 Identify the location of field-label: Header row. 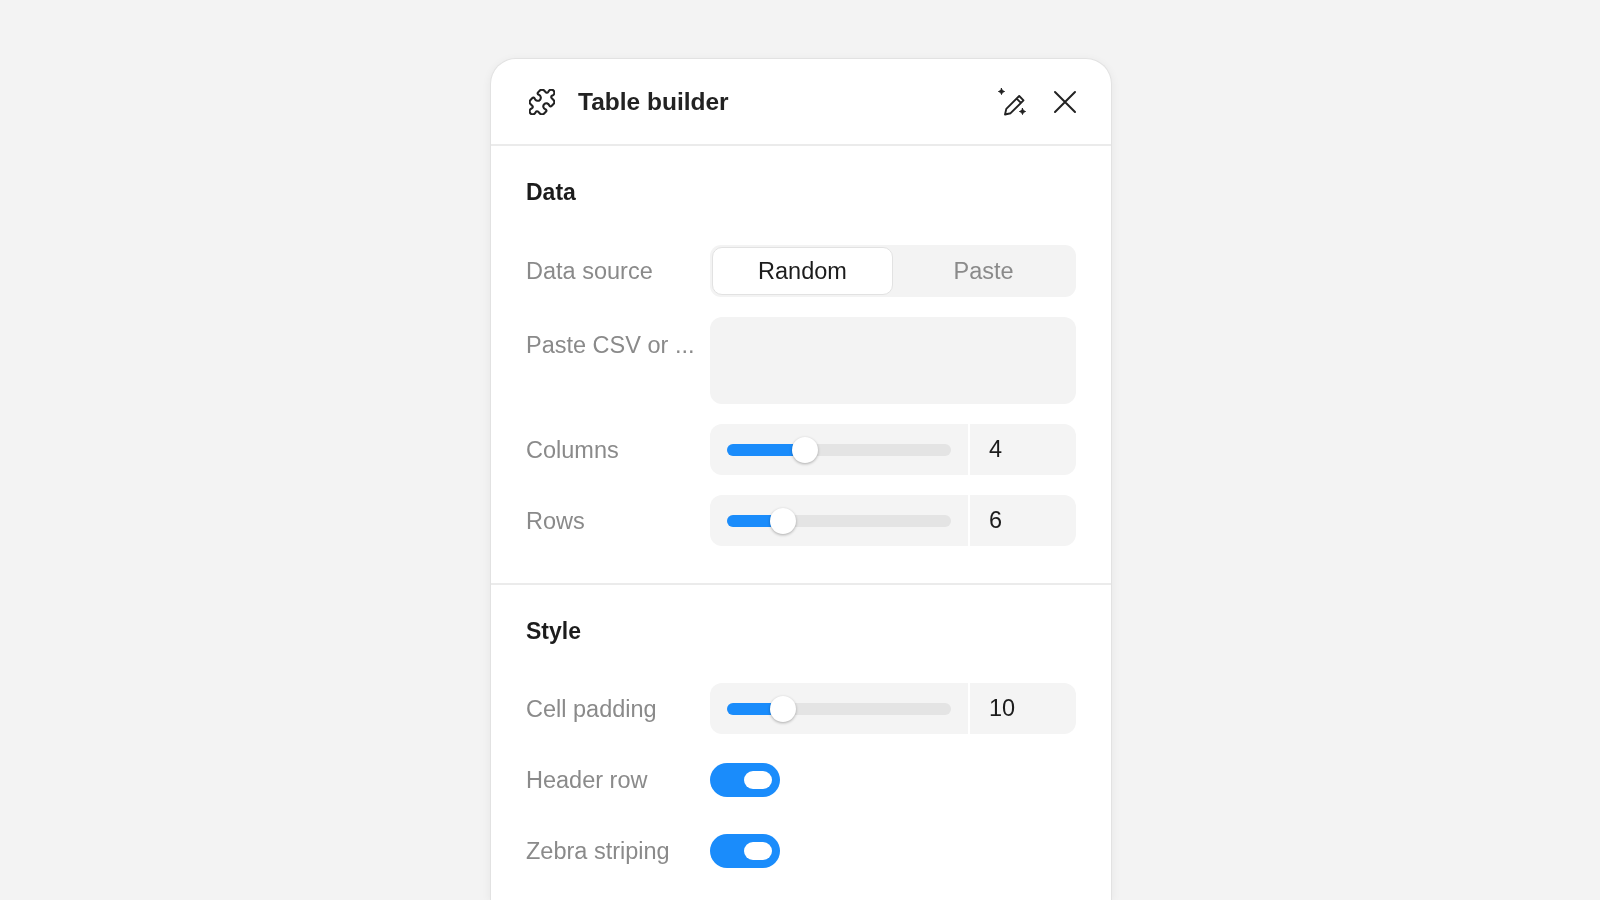
(587, 779).